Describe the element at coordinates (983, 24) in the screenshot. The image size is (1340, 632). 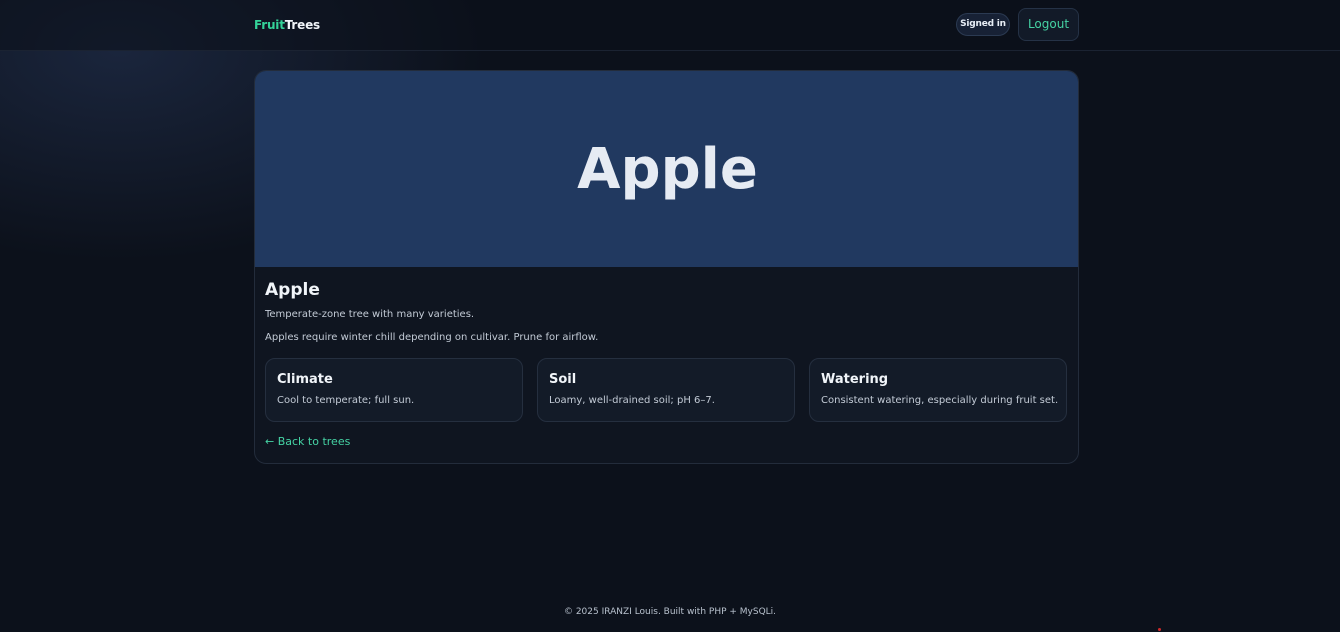
I see `signed-in-badge: Signed in` at that location.